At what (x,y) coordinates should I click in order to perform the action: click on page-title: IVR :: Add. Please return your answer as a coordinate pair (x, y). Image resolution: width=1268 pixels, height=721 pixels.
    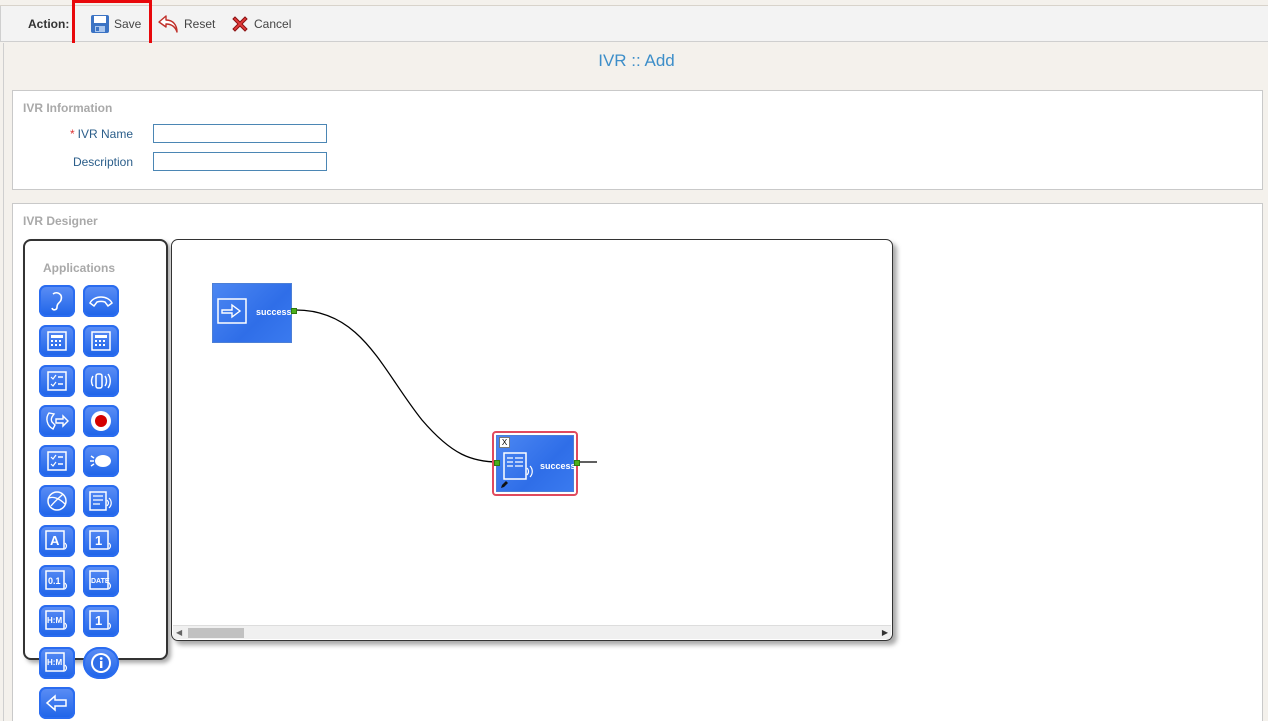
    Looking at the image, I should click on (636, 60).